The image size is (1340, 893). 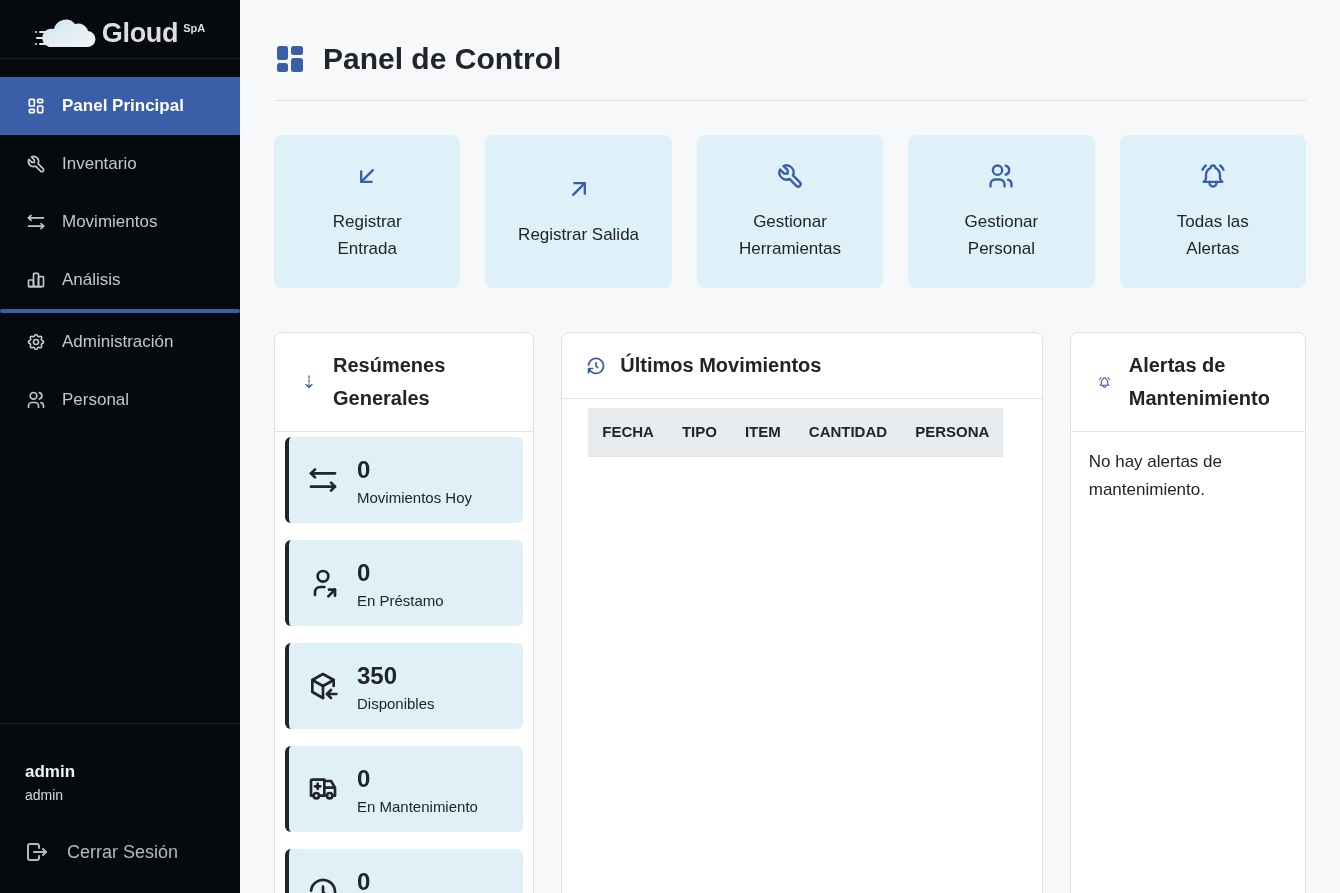 What do you see at coordinates (36, 222) in the screenshot?
I see `arrows-left-right-icon` at bounding box center [36, 222].